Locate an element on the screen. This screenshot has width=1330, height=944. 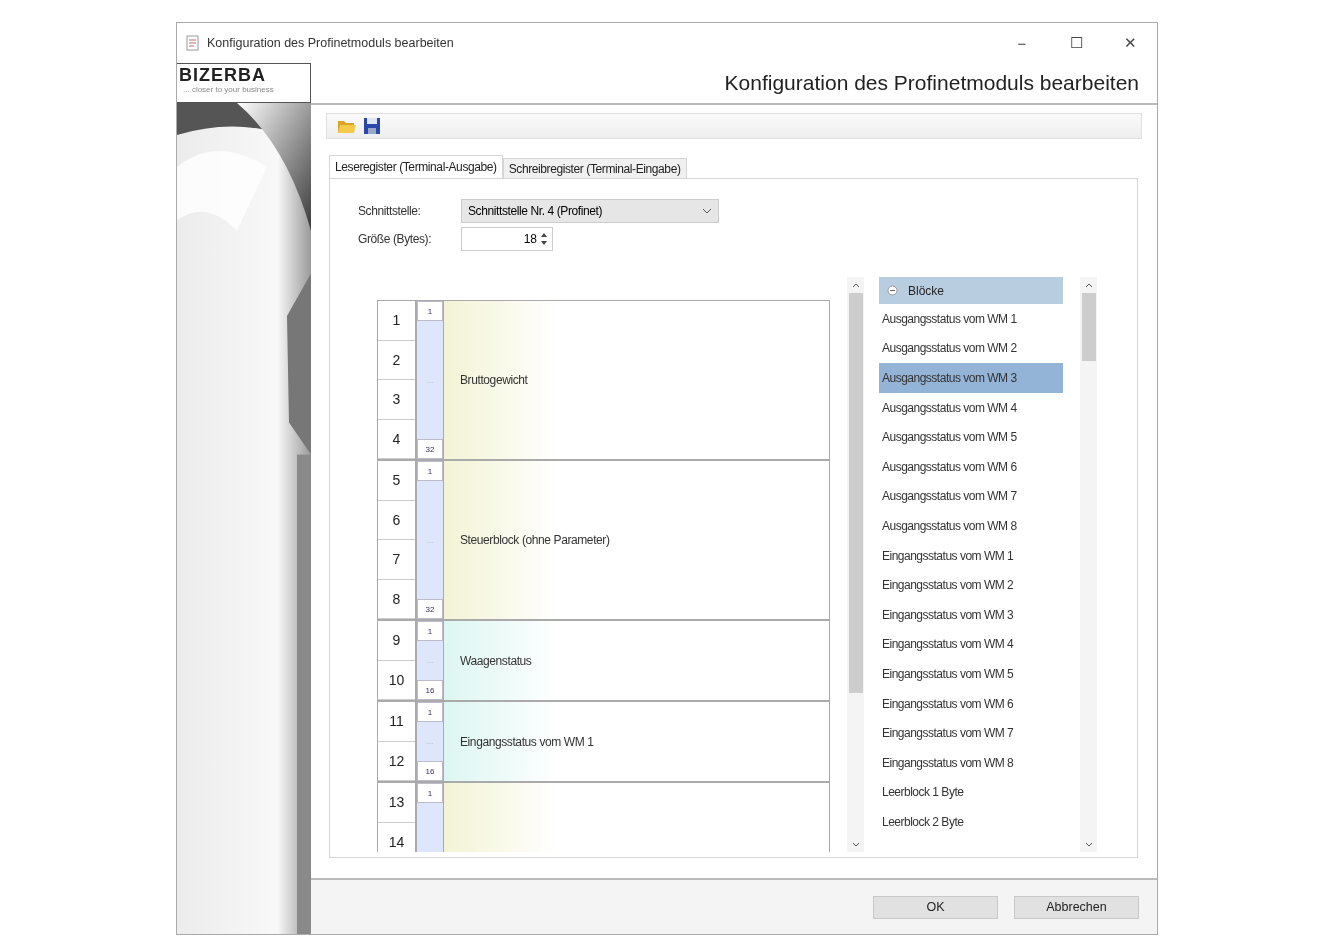
tab: Leseregister (Terminal-Ausgabe) is located at coordinates (416, 166).